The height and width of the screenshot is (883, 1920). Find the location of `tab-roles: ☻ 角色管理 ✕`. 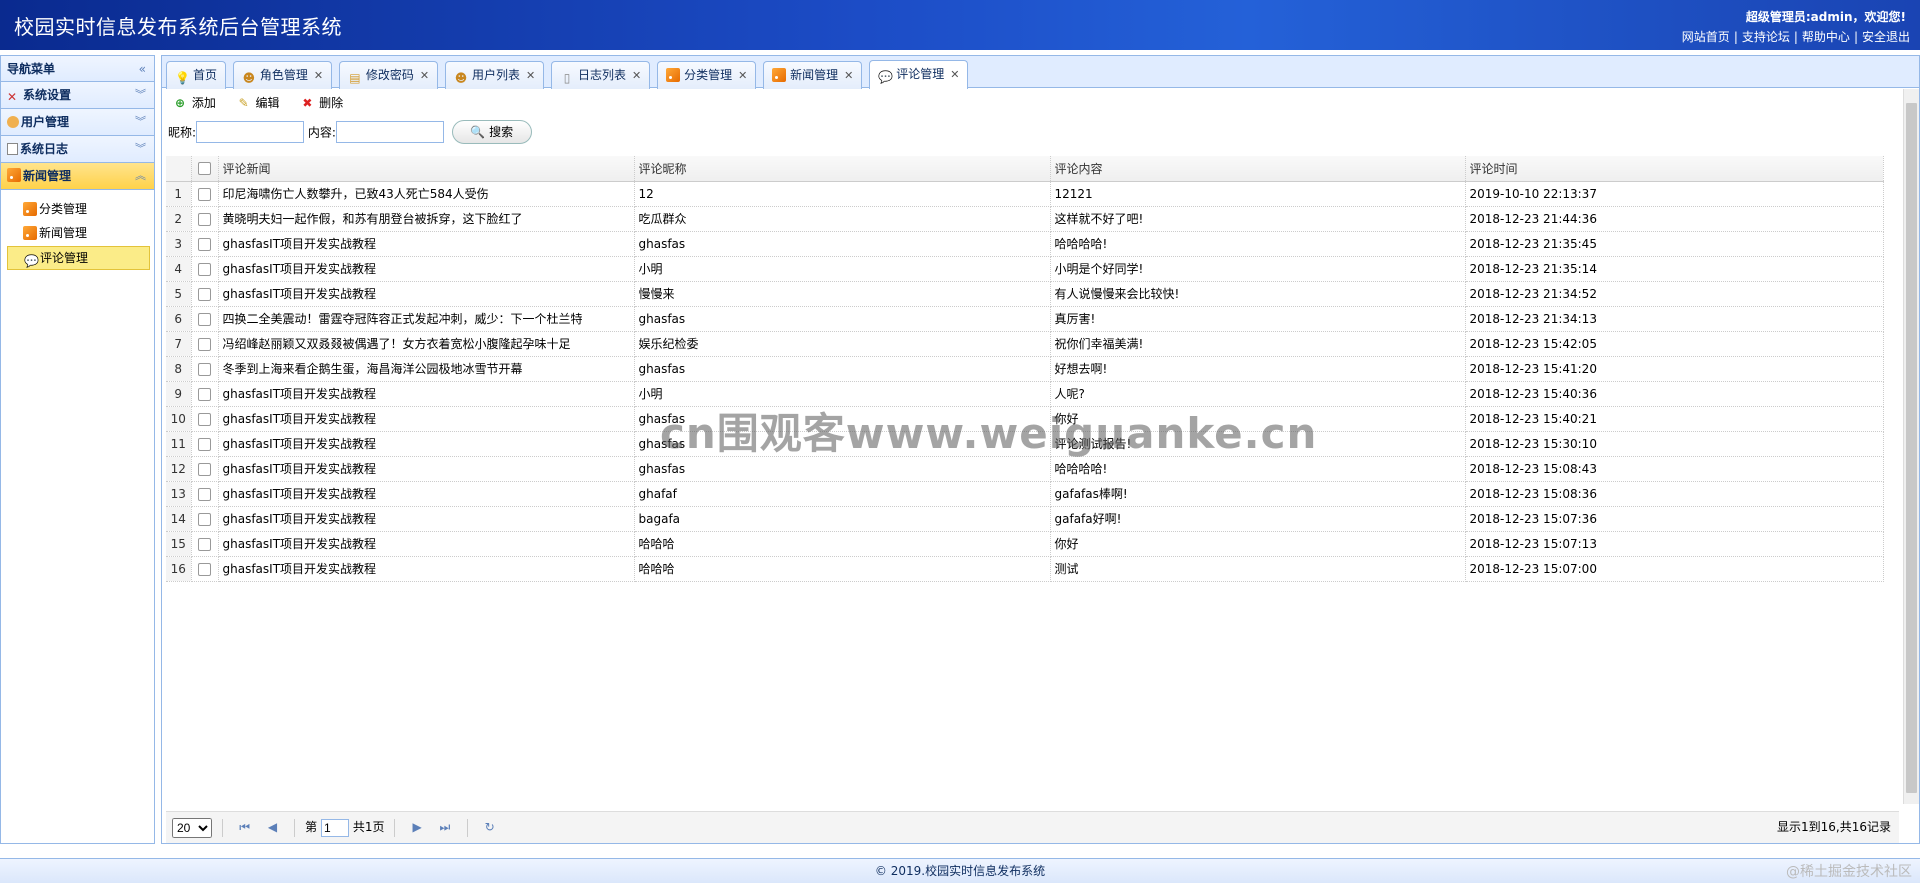

tab-roles: ☻ 角色管理 ✕ is located at coordinates (282, 75).